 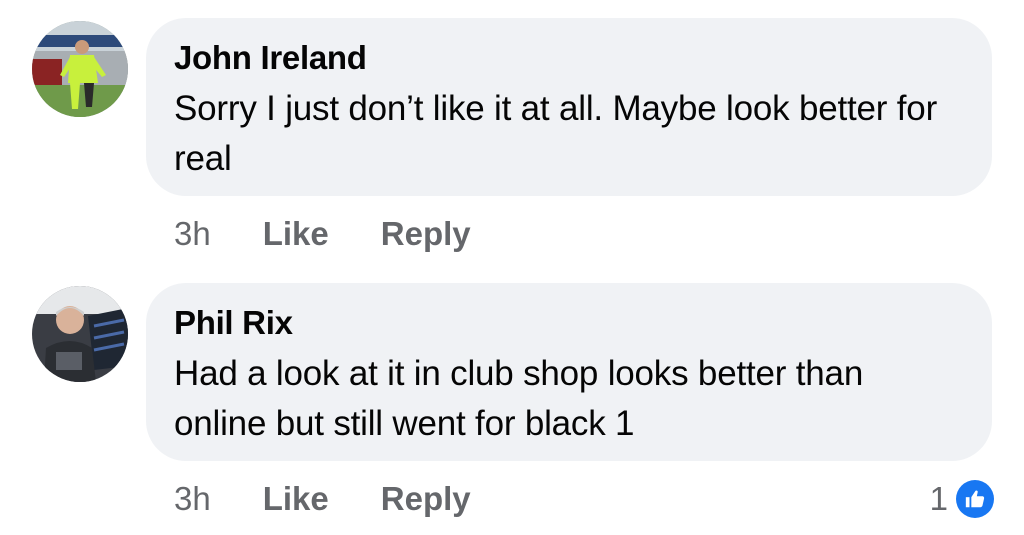 I want to click on comment-author: John Ireland, so click(x=569, y=58).